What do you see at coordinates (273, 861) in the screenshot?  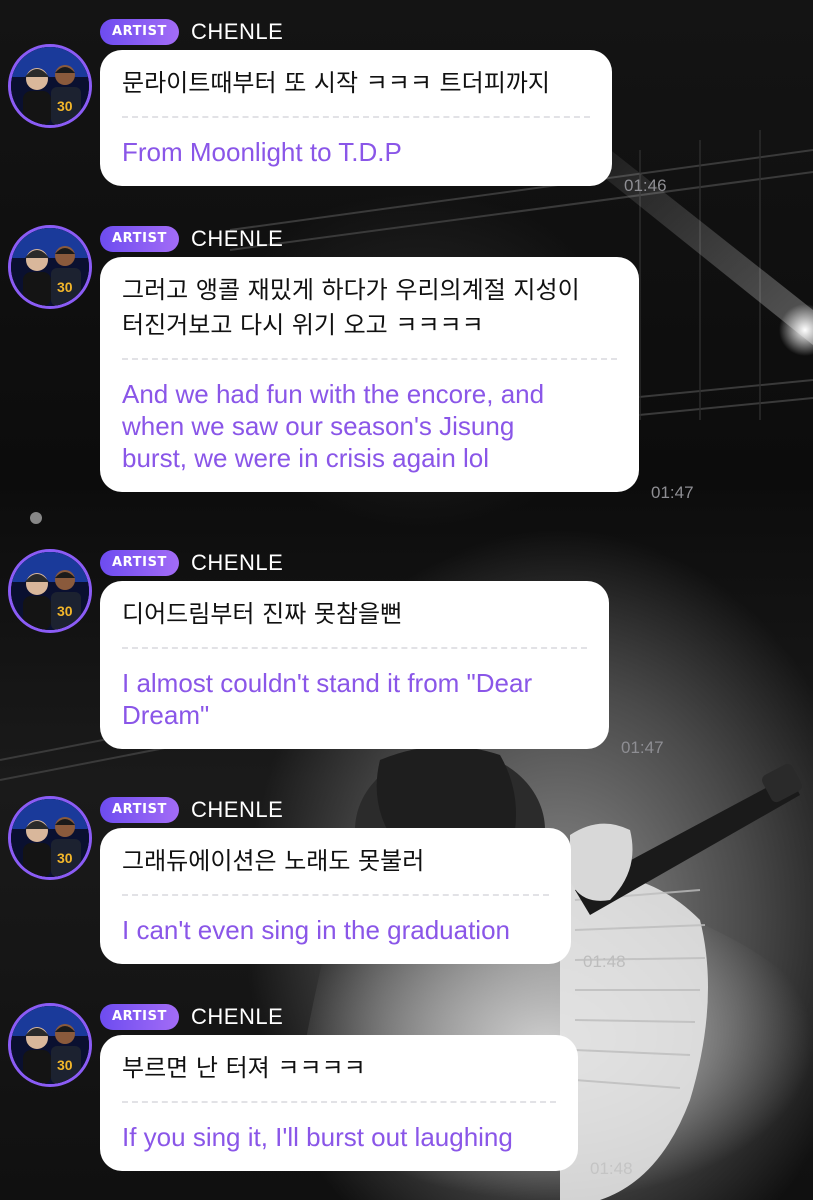 I see `original-text: 그래듀에이션은 노래도 못불러` at bounding box center [273, 861].